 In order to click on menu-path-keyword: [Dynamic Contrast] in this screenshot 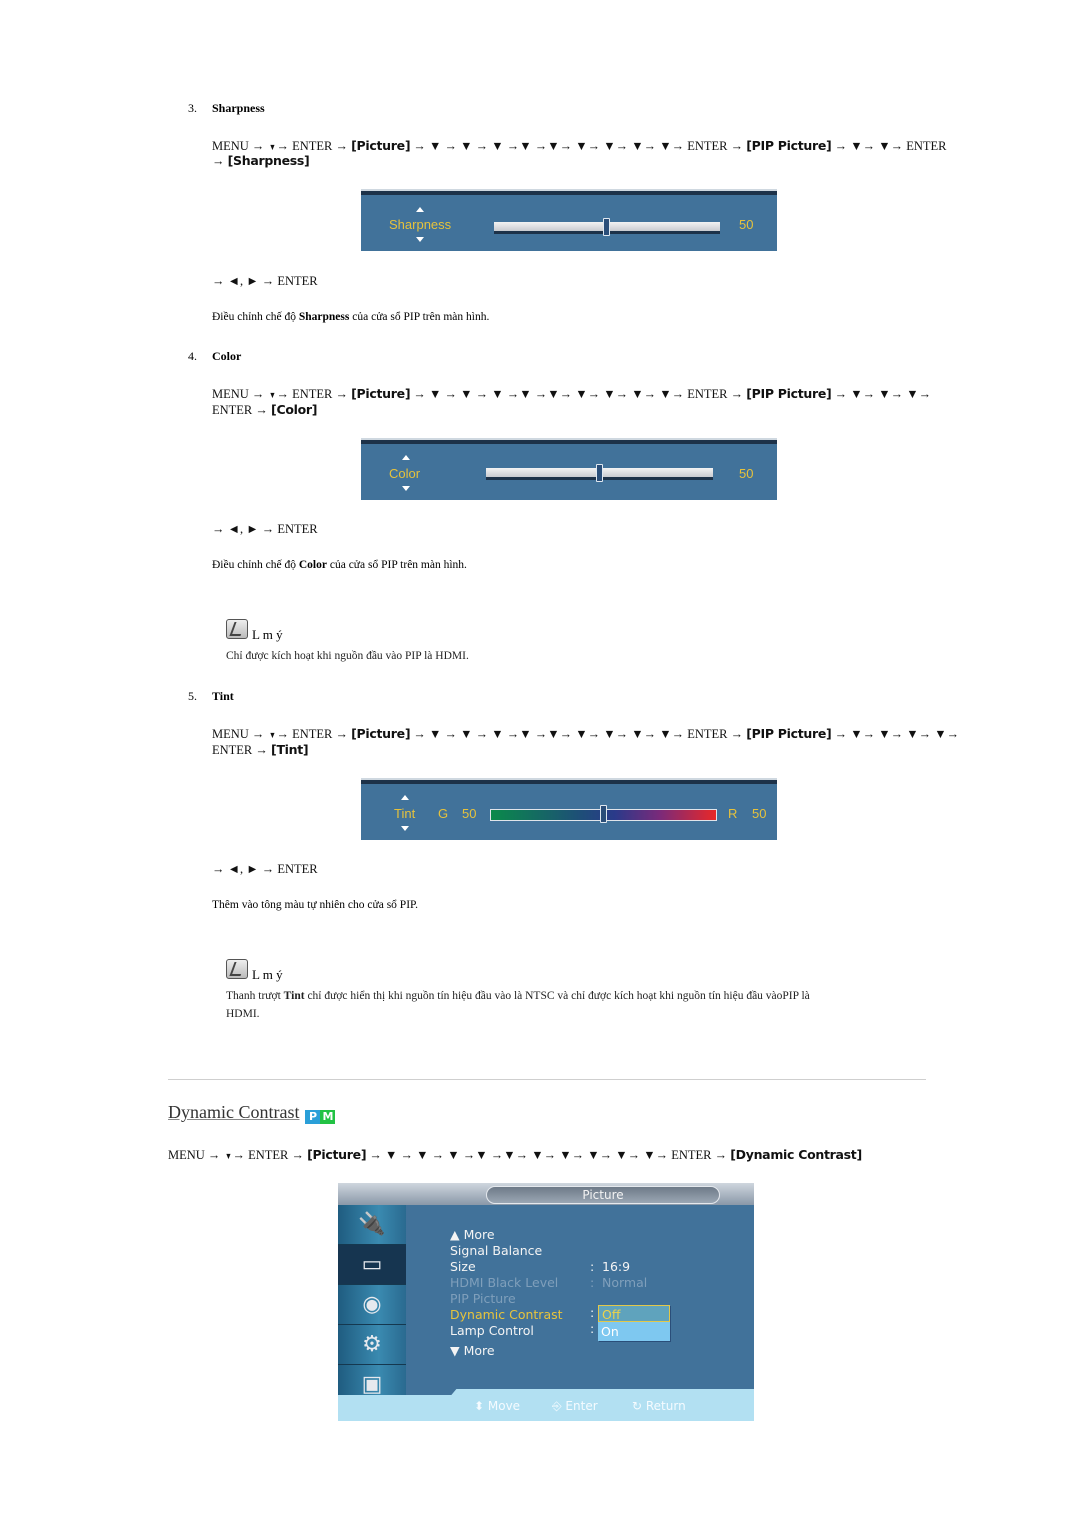, I will do `click(796, 1154)`.